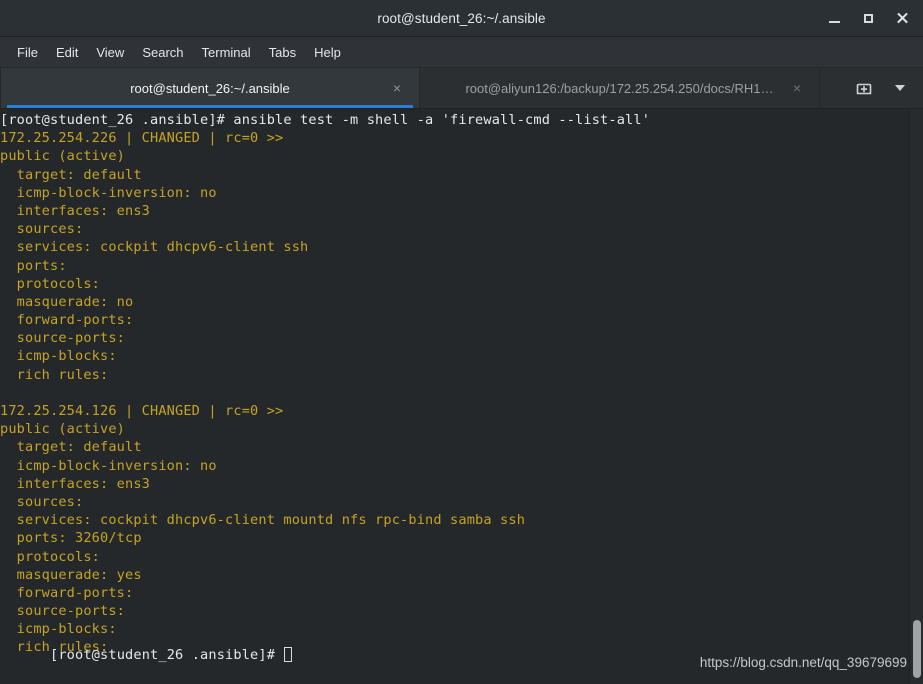  Describe the element at coordinates (167, 654) in the screenshot. I see `shell-prompt: [root@student_26 .ansible]#` at that location.